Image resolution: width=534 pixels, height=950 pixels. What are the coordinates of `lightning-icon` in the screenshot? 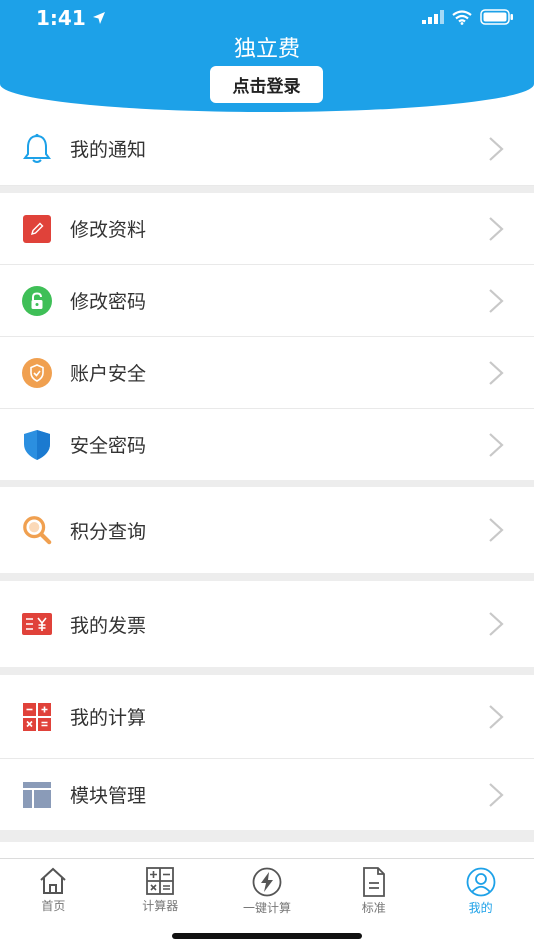 It's located at (267, 882).